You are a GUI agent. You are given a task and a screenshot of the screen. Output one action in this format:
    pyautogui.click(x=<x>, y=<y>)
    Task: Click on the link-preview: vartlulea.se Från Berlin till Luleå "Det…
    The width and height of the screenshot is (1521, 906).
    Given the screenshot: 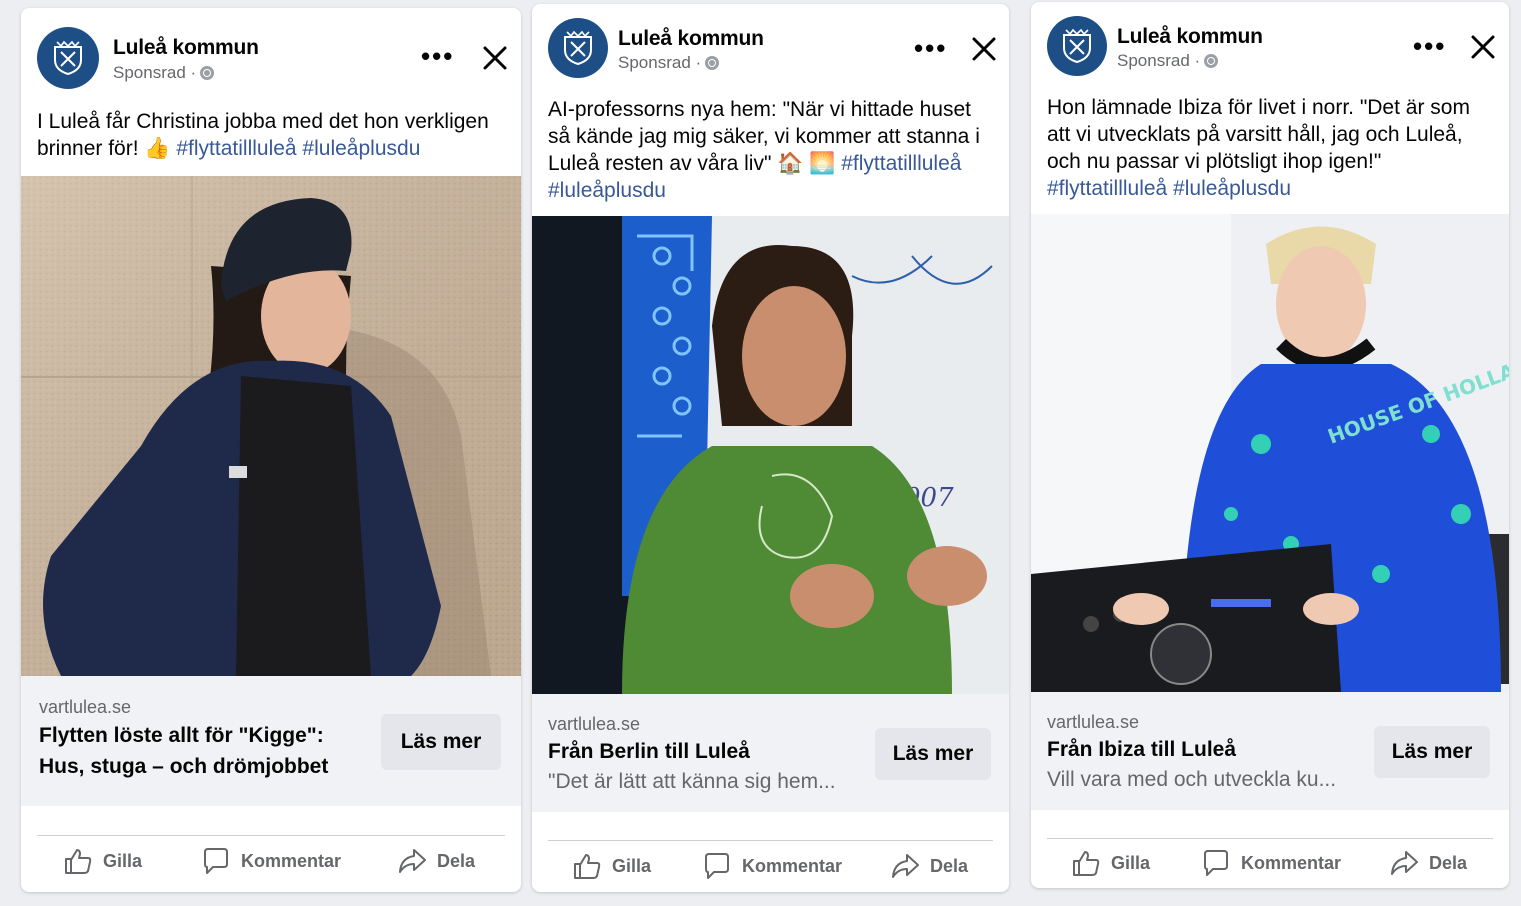 What is the action you would take?
    pyautogui.click(x=770, y=753)
    